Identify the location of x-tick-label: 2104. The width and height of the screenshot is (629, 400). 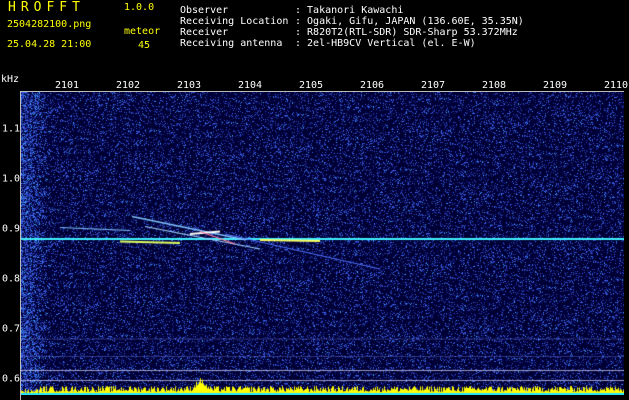
(250, 85).